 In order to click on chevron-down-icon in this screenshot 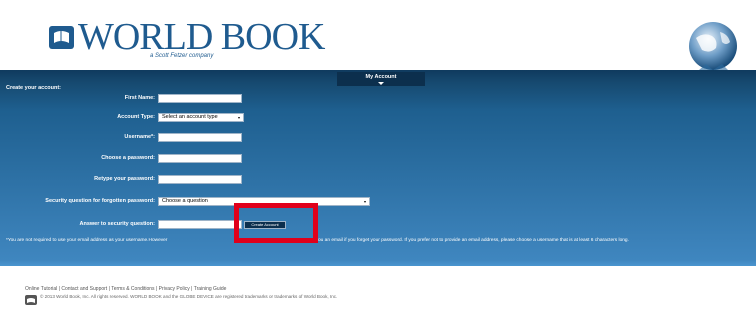, I will do `click(381, 83)`.